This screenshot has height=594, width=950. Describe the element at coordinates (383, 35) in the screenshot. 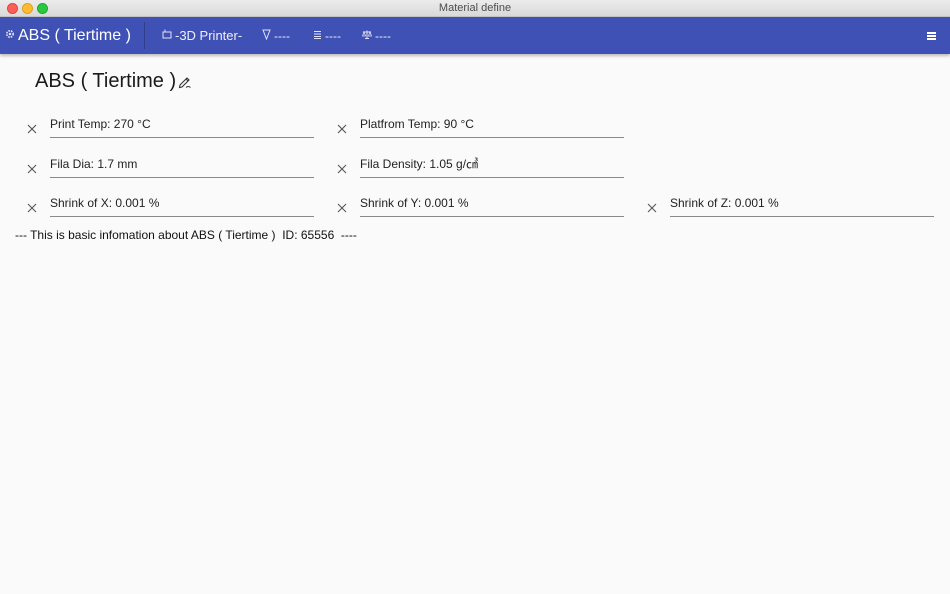

I see `scale-selector-label: ----` at that location.